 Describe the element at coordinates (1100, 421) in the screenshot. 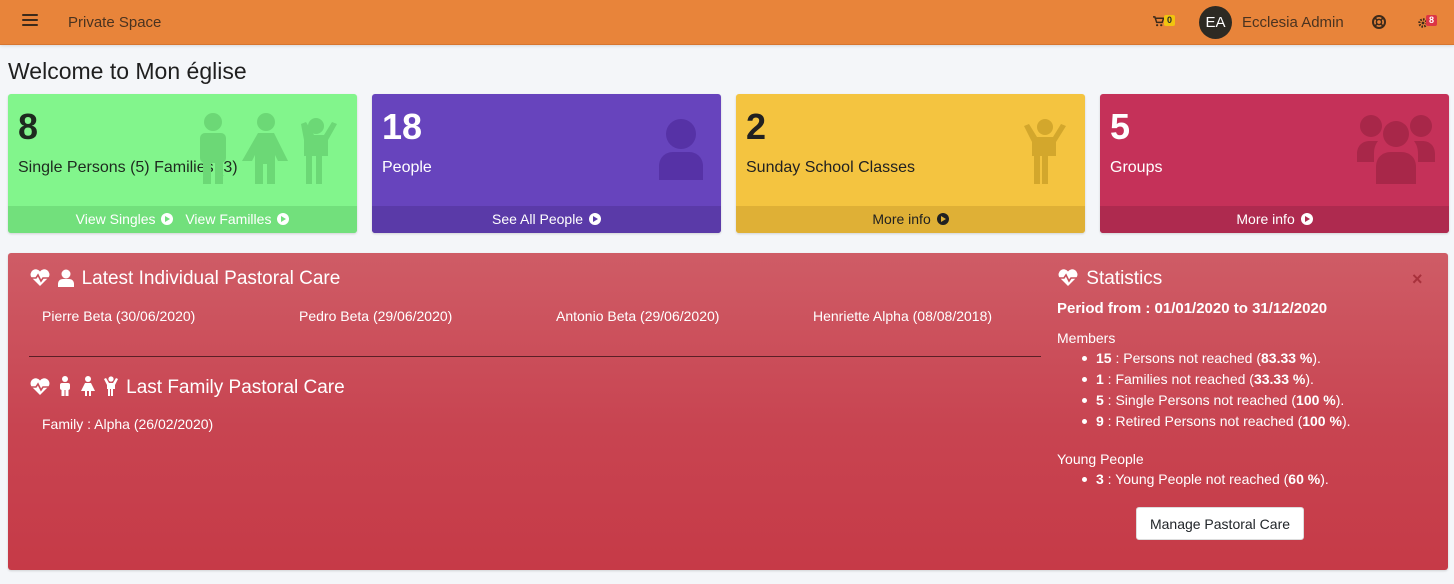

I see `stat-count: 9` at that location.